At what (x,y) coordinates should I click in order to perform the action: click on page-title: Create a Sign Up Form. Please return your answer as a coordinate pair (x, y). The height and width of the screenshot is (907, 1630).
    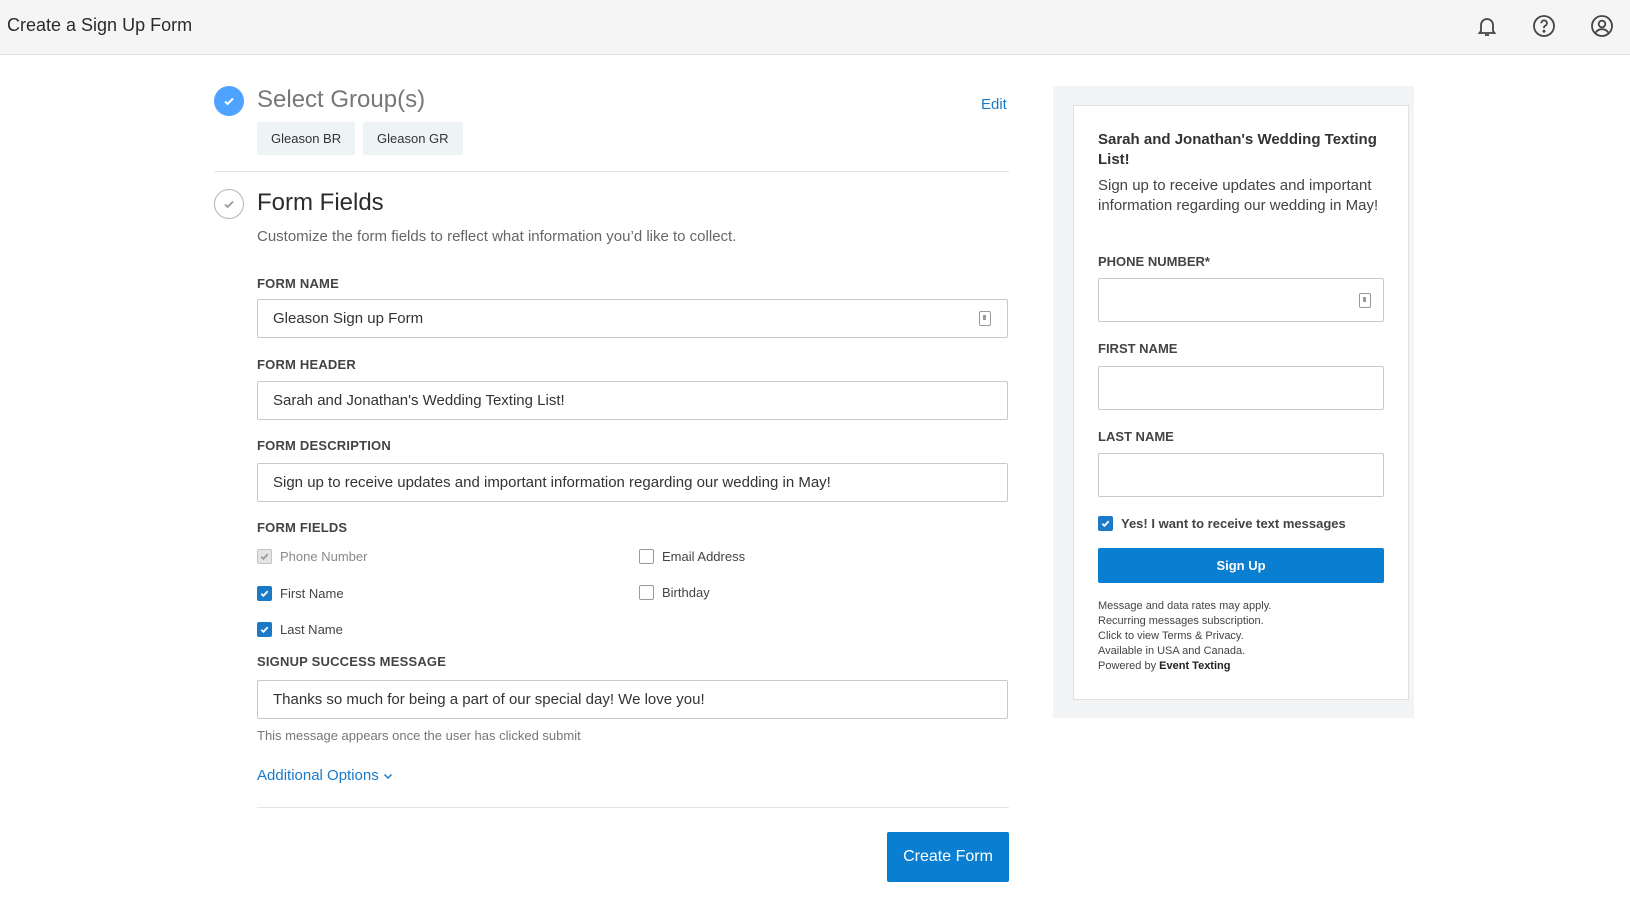
    Looking at the image, I should click on (100, 25).